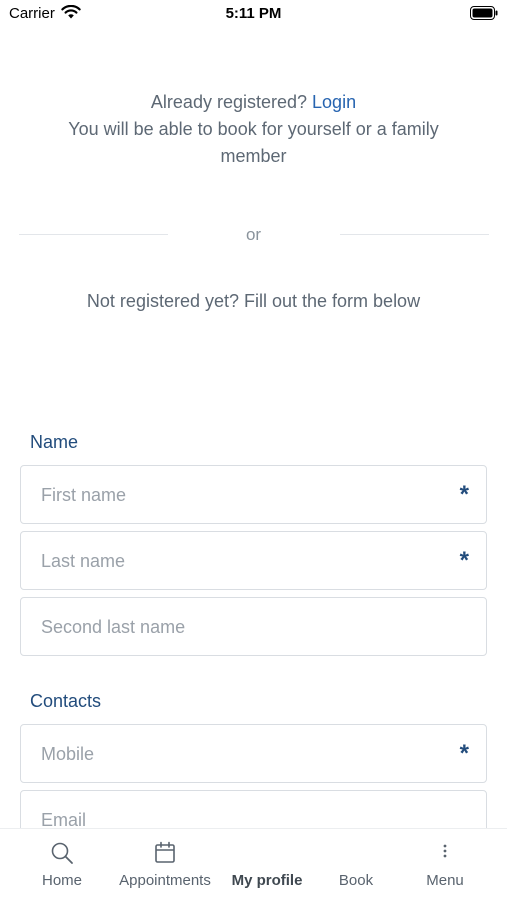 The width and height of the screenshot is (507, 900). Describe the element at coordinates (165, 880) in the screenshot. I see `tab-appointments-label: Appointments` at that location.